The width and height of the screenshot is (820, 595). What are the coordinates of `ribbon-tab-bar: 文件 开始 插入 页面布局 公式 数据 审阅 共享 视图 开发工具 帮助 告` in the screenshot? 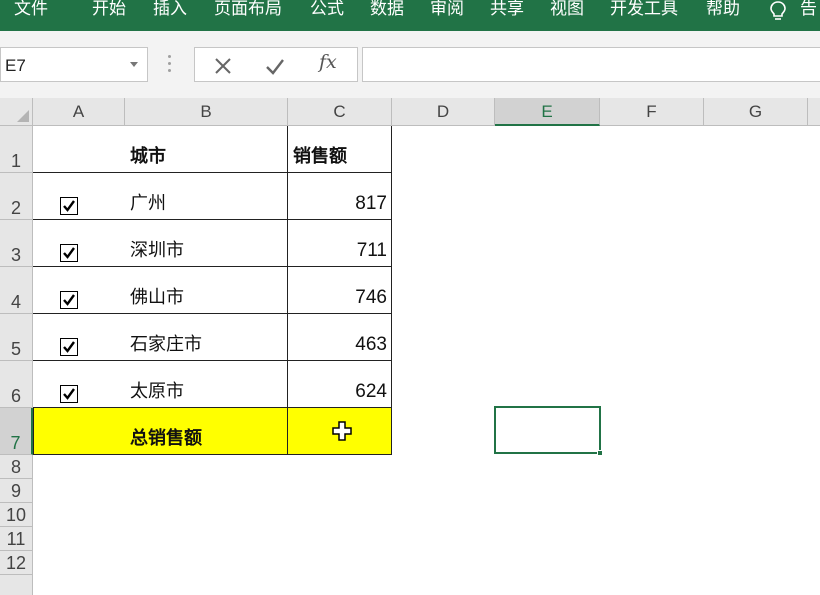 It's located at (410, 15).